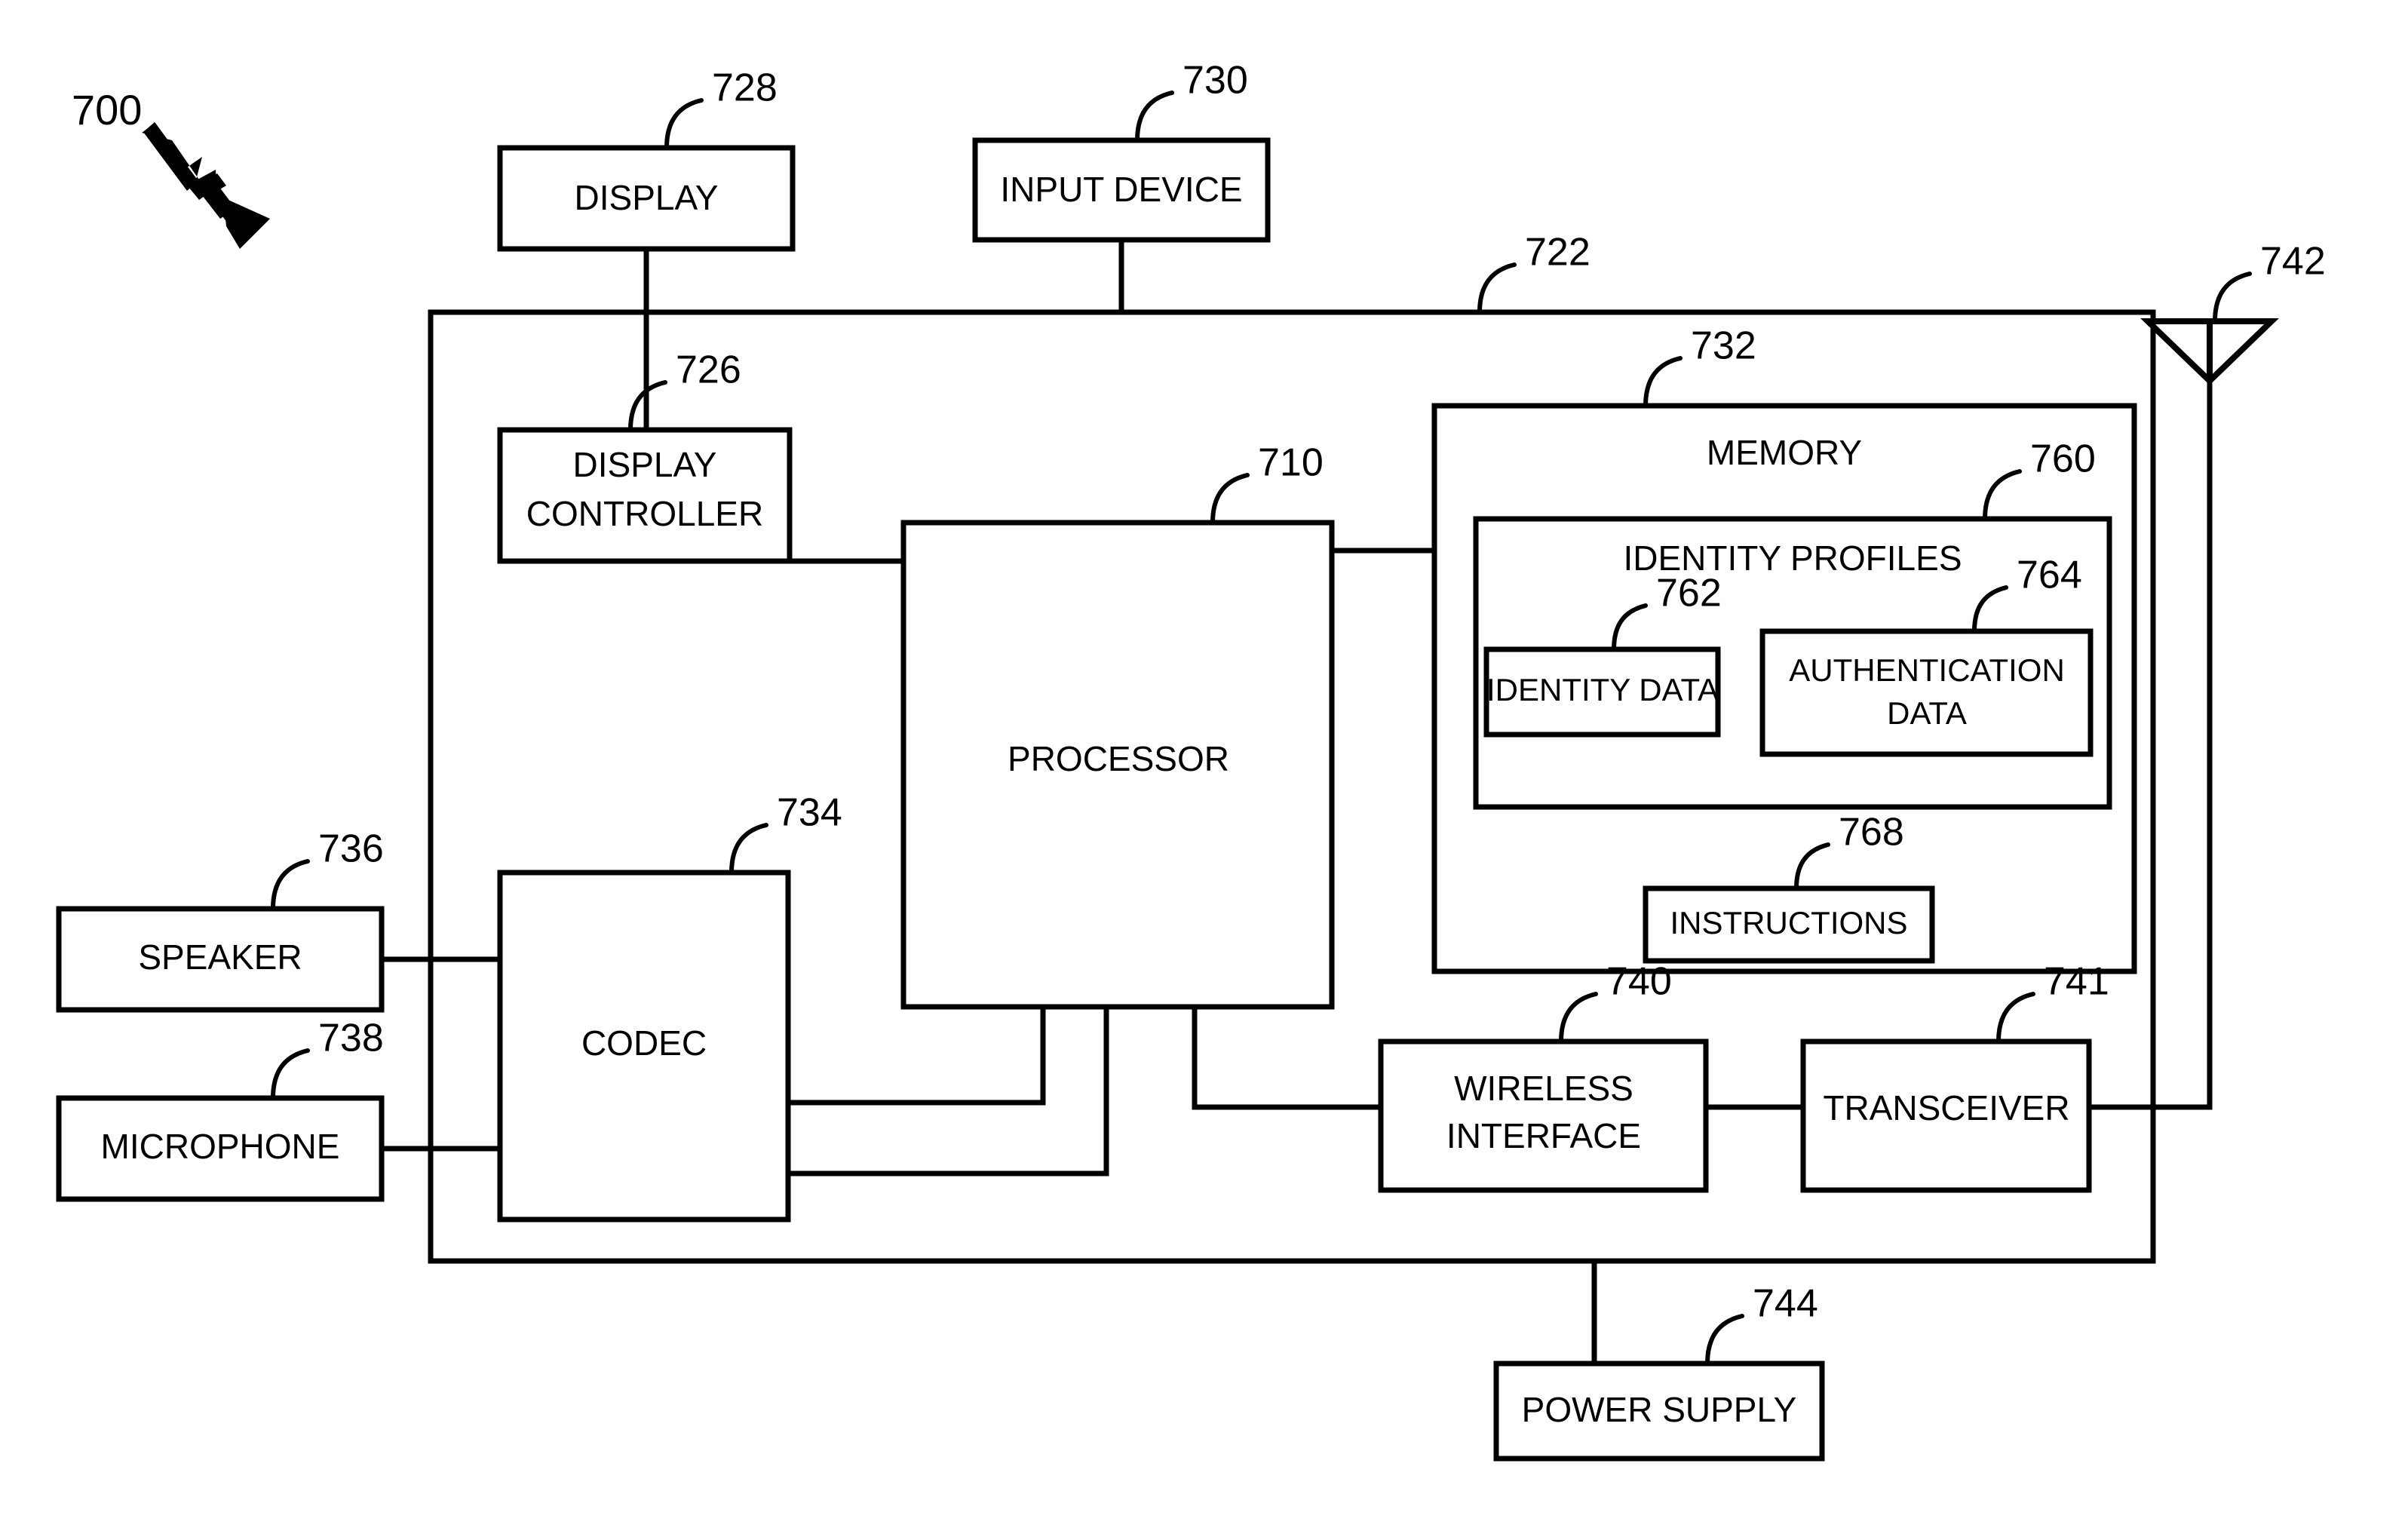  What do you see at coordinates (645, 465) in the screenshot?
I see `block-display-controller-label-line1: DISPLAY` at bounding box center [645, 465].